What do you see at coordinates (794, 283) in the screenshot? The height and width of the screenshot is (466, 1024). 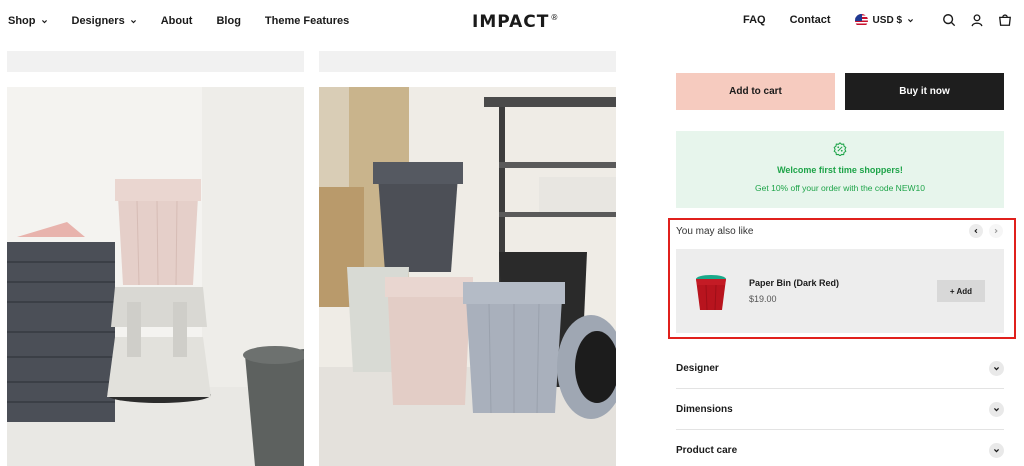 I see `recommendation-name: Paper Bin (Dark Red)` at bounding box center [794, 283].